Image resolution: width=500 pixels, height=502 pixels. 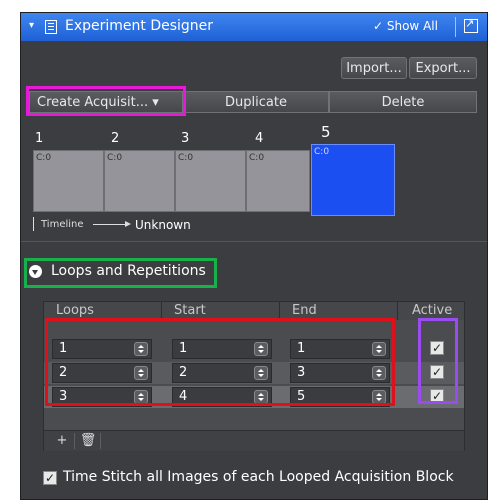 What do you see at coordinates (183, 348) in the screenshot?
I see `start-value: 1` at bounding box center [183, 348].